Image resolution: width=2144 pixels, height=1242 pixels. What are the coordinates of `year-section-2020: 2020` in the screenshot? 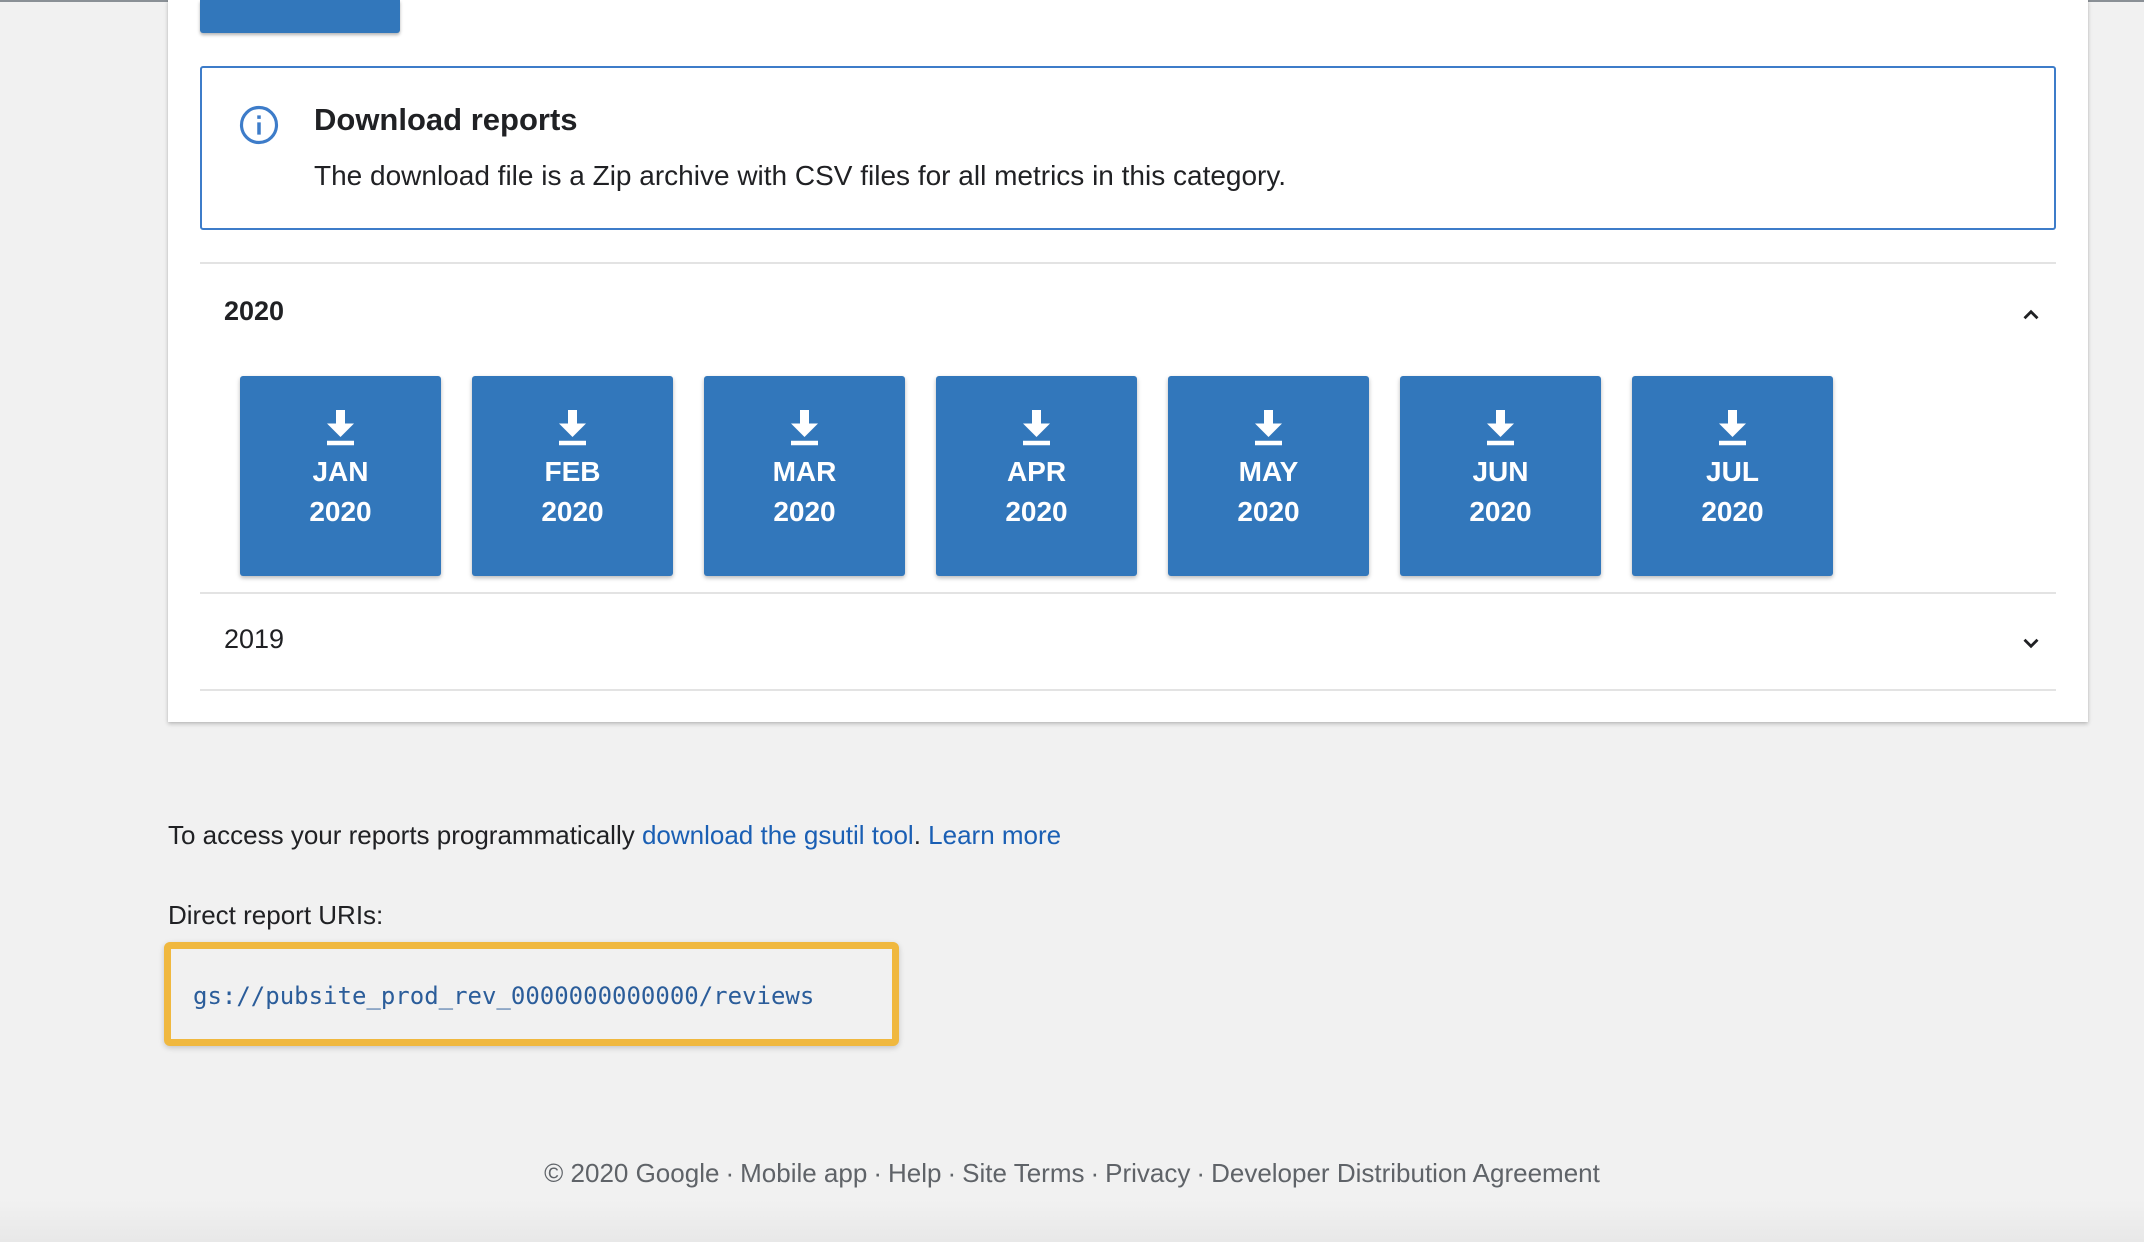 It's located at (1128, 314).